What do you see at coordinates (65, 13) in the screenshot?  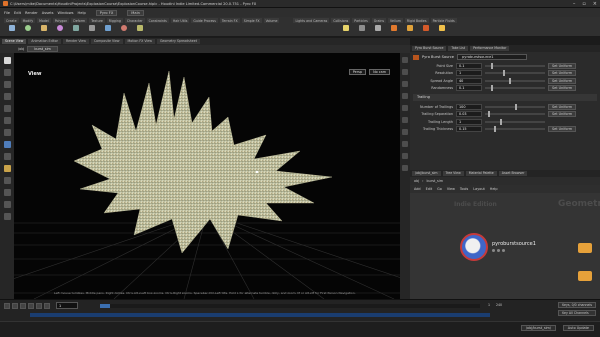 I see `menu-windows: Windows` at bounding box center [65, 13].